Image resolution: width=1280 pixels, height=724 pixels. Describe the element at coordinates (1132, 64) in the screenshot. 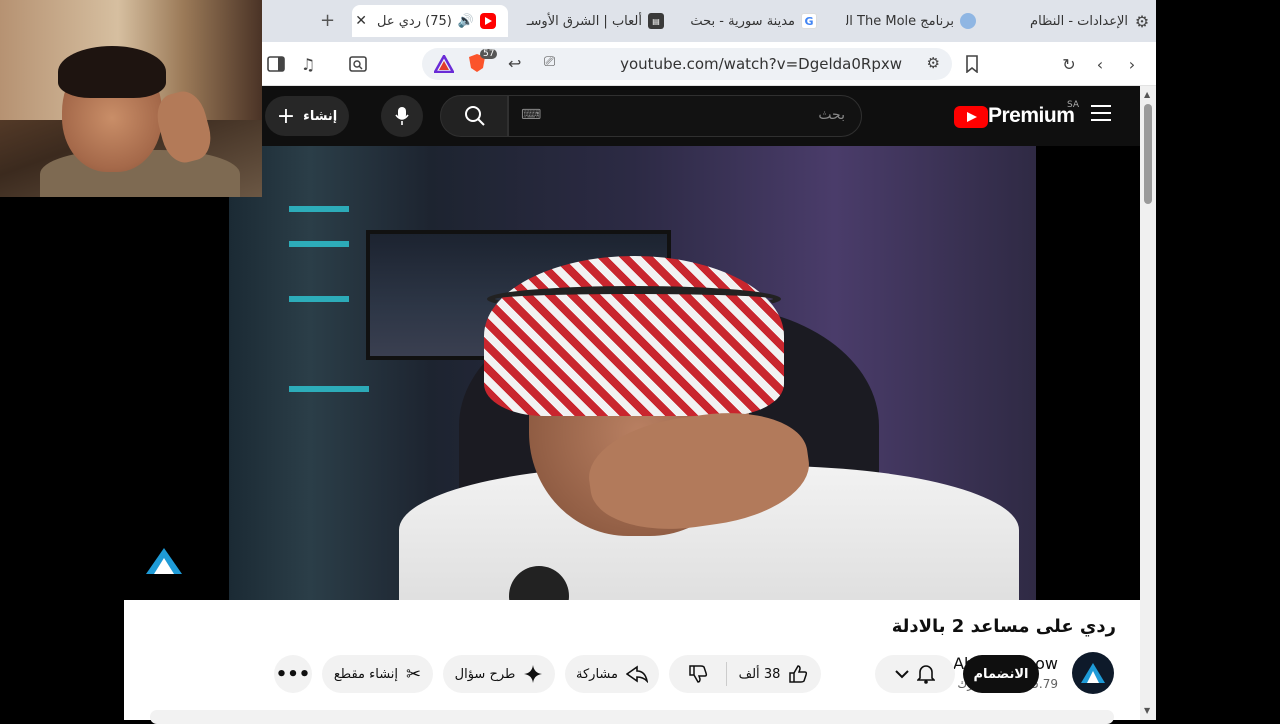

I see `back-icon: ›` at that location.